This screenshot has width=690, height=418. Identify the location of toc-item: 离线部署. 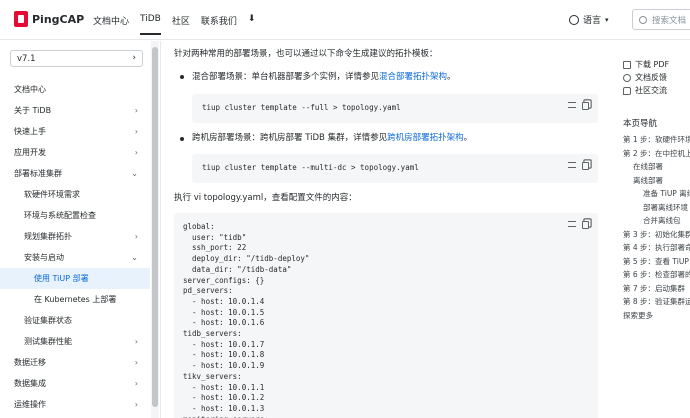
(656, 181).